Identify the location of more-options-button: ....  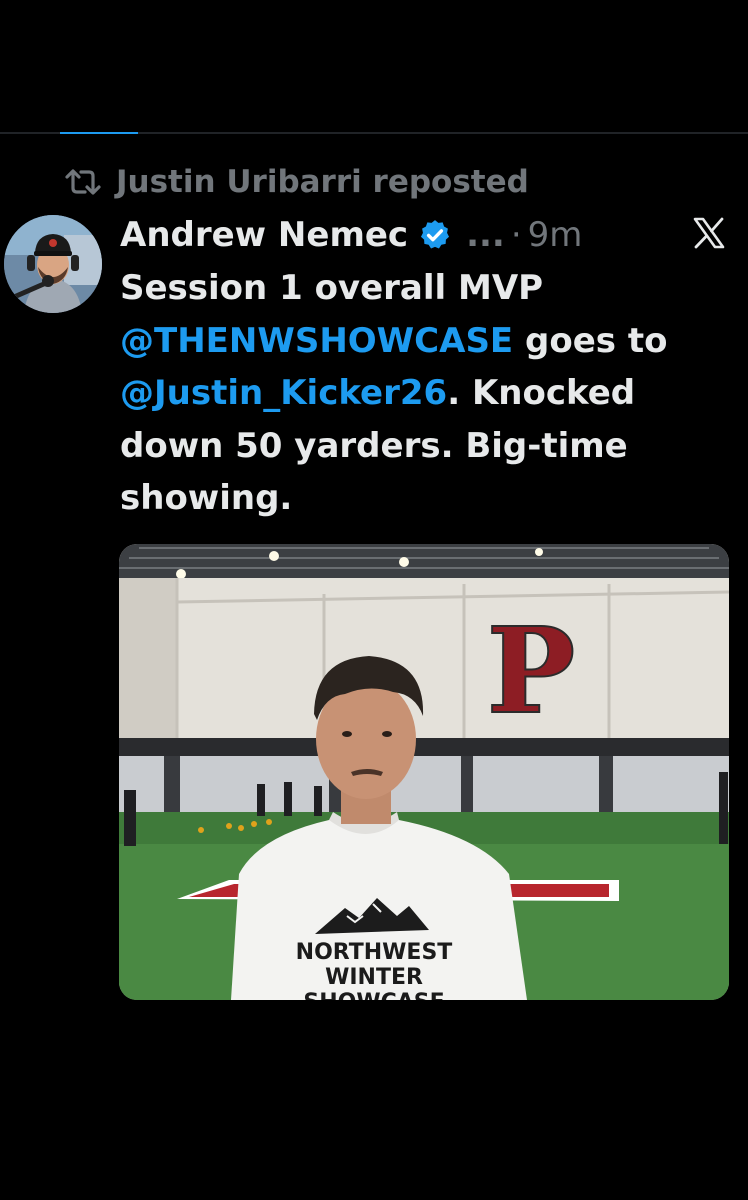
(485, 235).